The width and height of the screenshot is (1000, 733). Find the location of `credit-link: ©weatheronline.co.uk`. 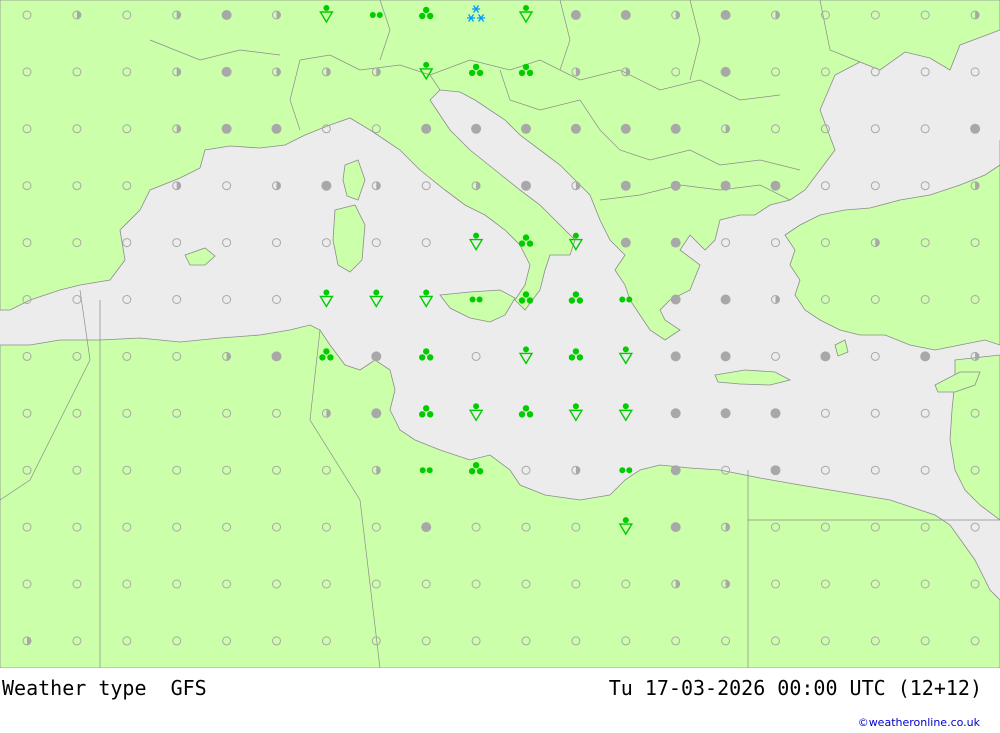

credit-link: ©weatheronline.co.uk is located at coordinates (919, 722).